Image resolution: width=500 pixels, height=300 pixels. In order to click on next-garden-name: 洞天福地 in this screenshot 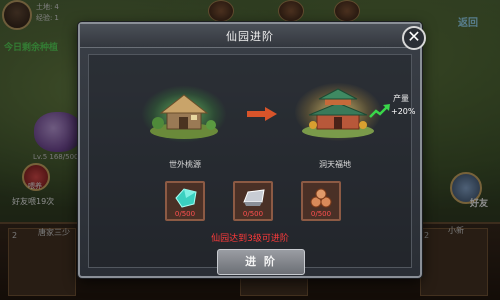, I will do `click(335, 164)`.